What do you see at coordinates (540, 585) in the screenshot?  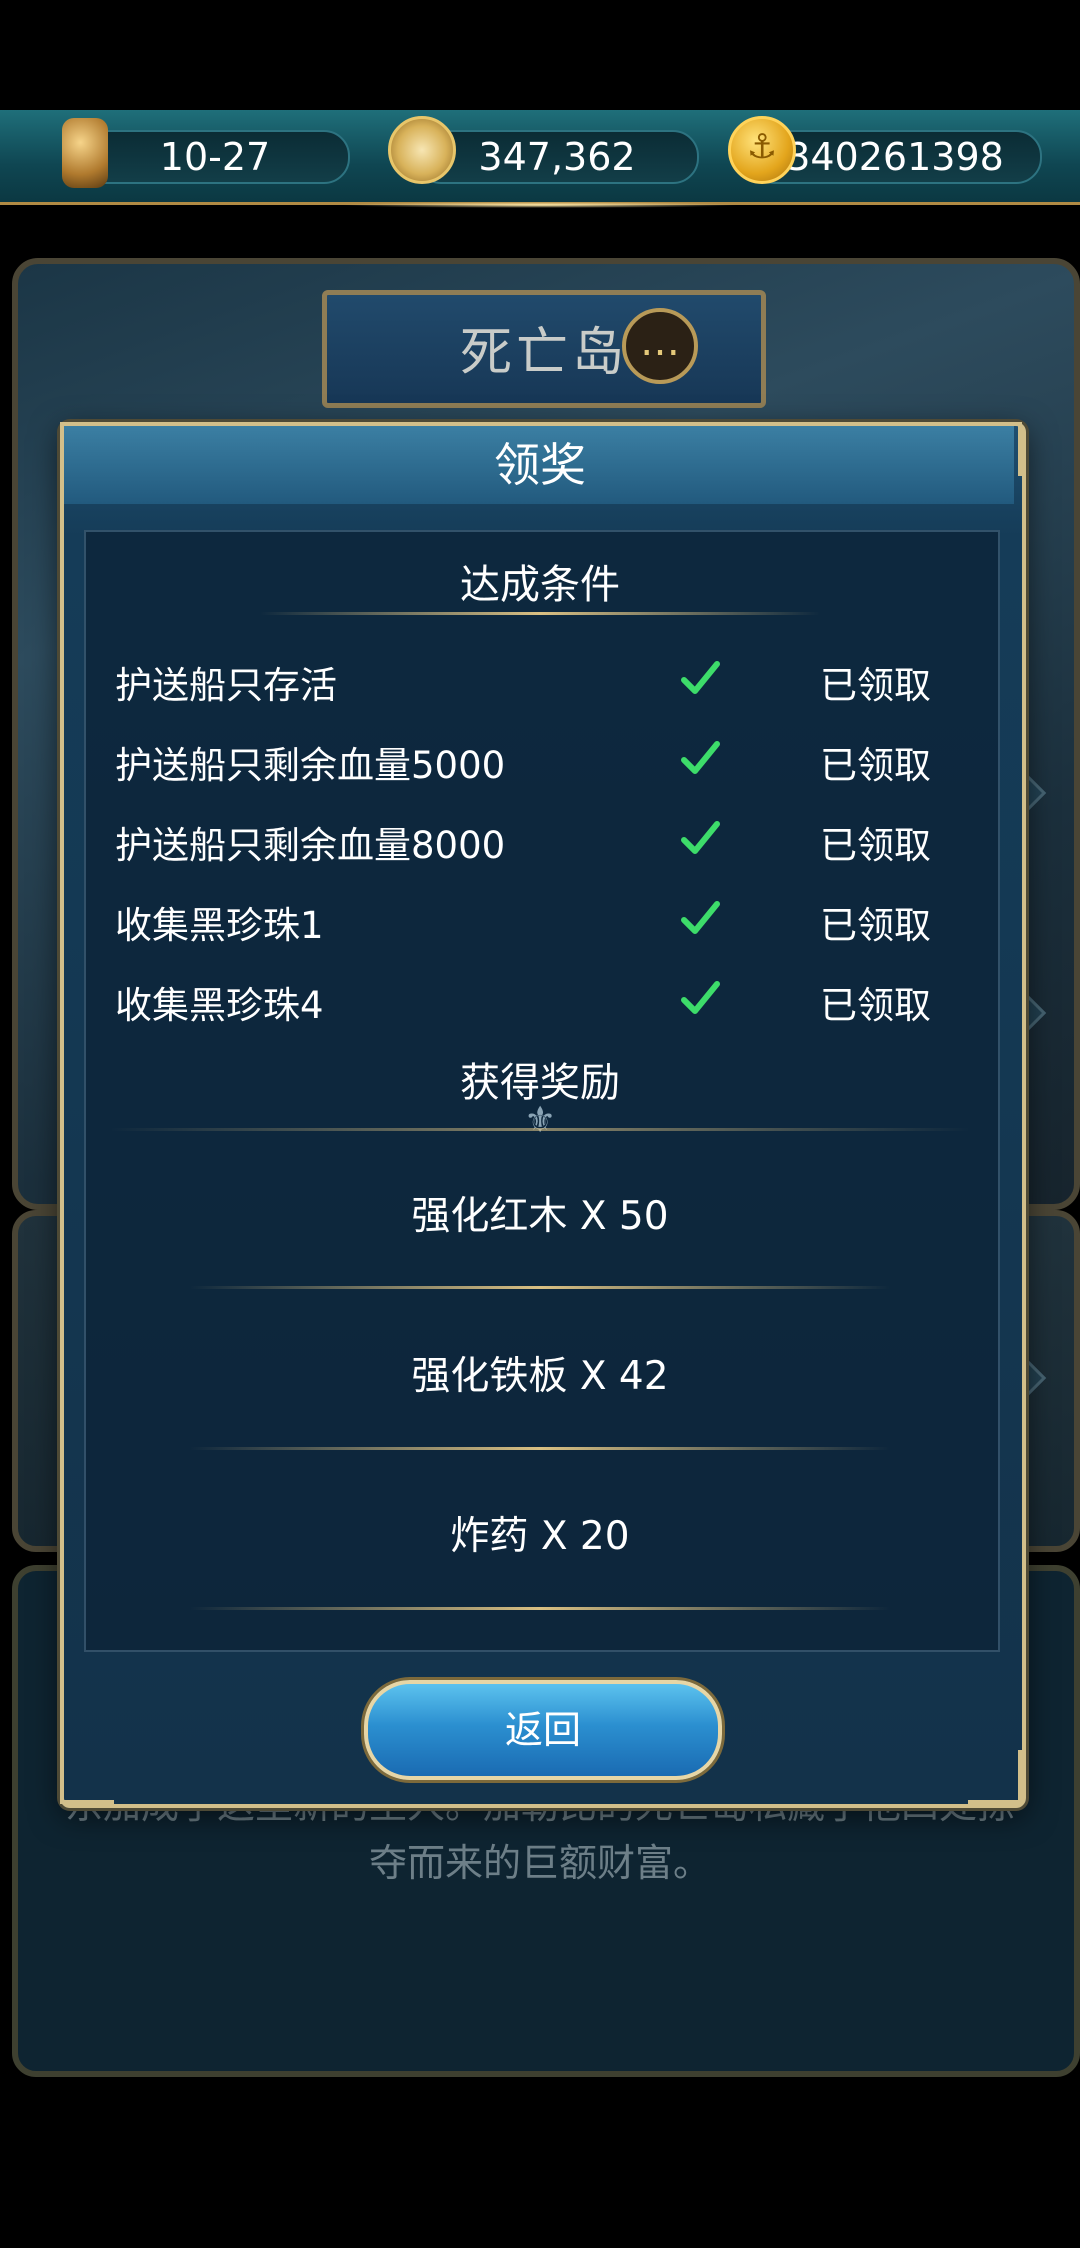 I see `conditions-heading: 达成条件` at bounding box center [540, 585].